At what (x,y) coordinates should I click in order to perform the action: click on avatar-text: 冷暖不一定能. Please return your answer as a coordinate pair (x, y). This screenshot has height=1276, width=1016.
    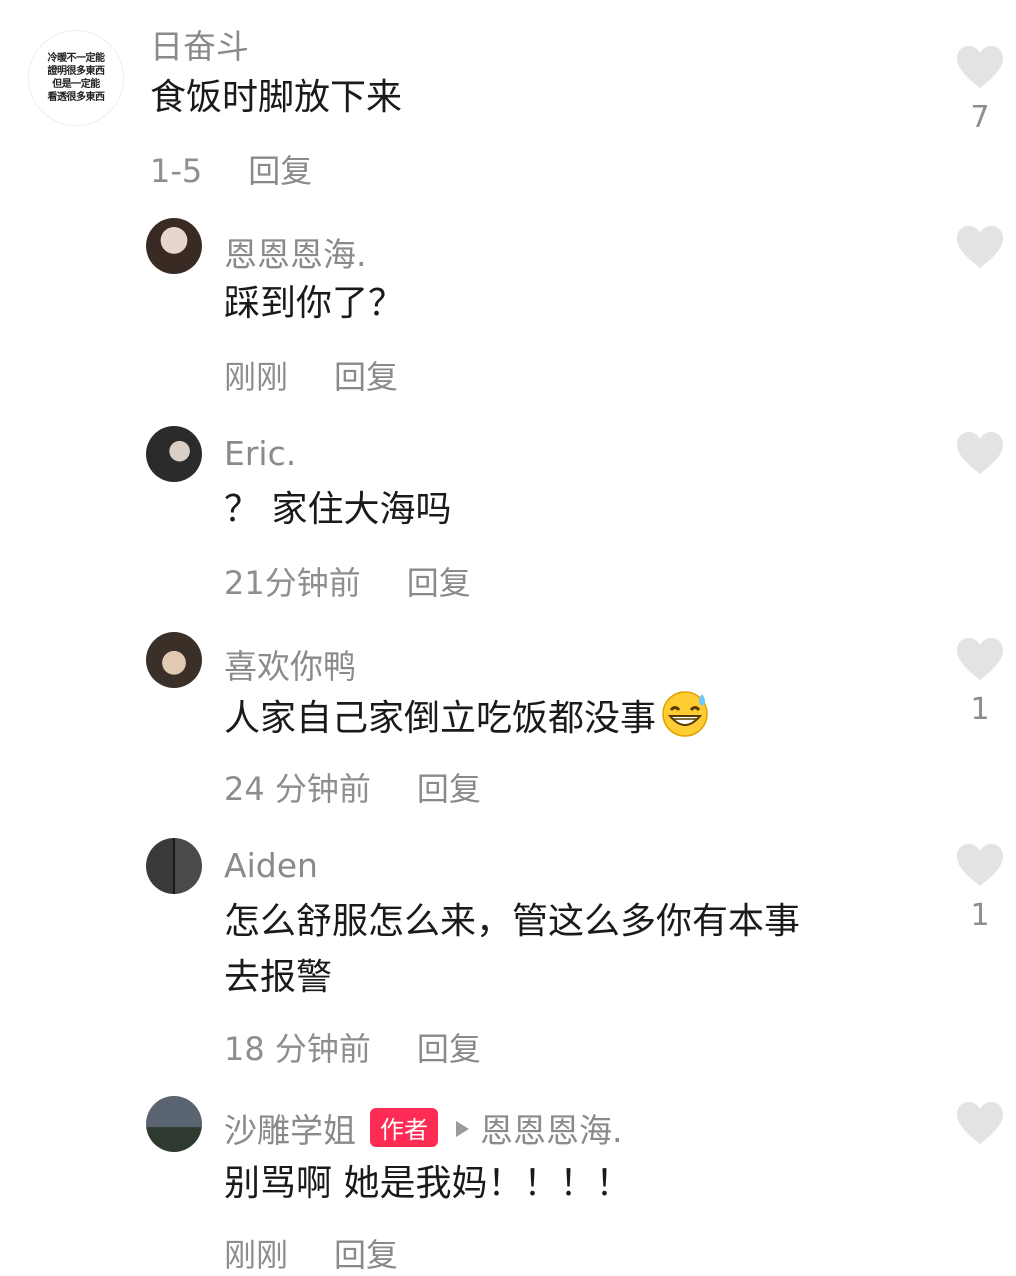
    Looking at the image, I should click on (76, 58).